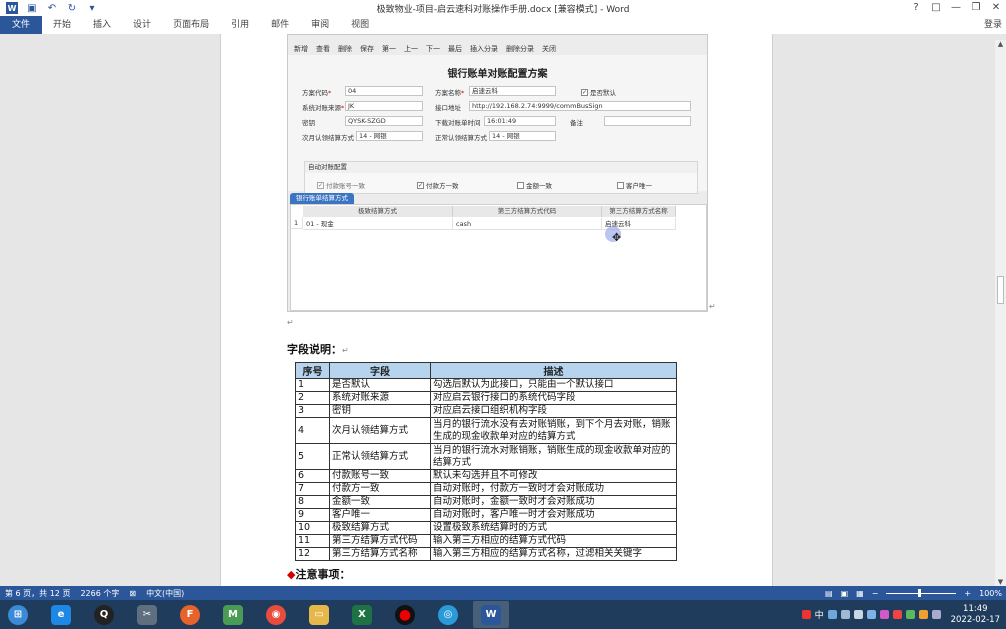 The width and height of the screenshot is (1006, 629). Describe the element at coordinates (910, 614) in the screenshot. I see `security-icon` at that location.